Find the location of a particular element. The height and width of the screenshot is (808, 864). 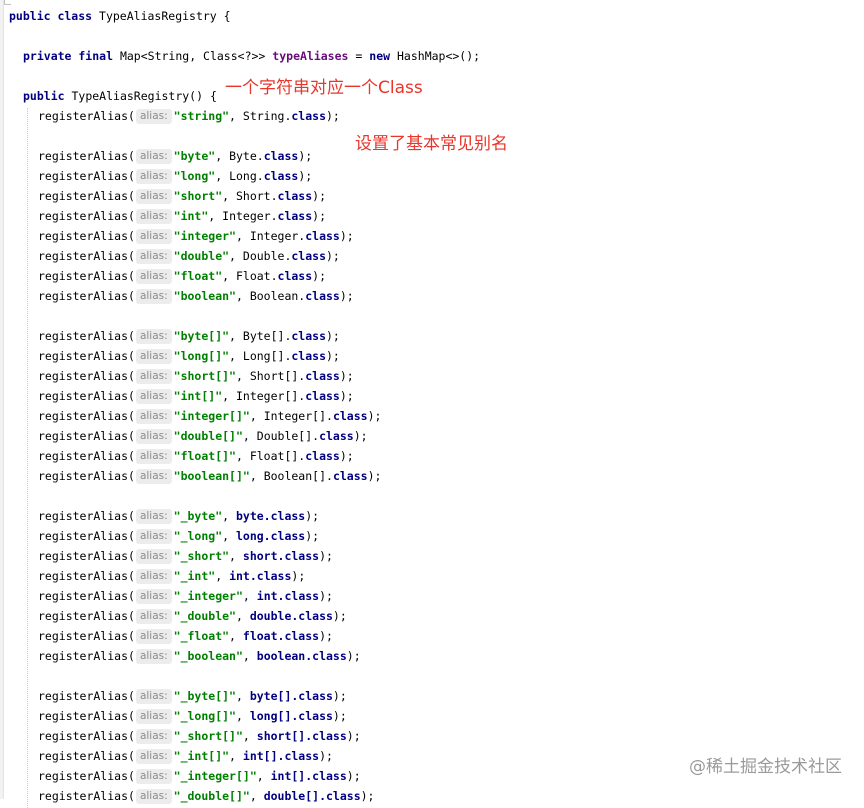

keyword: private final is located at coordinates (68, 56).